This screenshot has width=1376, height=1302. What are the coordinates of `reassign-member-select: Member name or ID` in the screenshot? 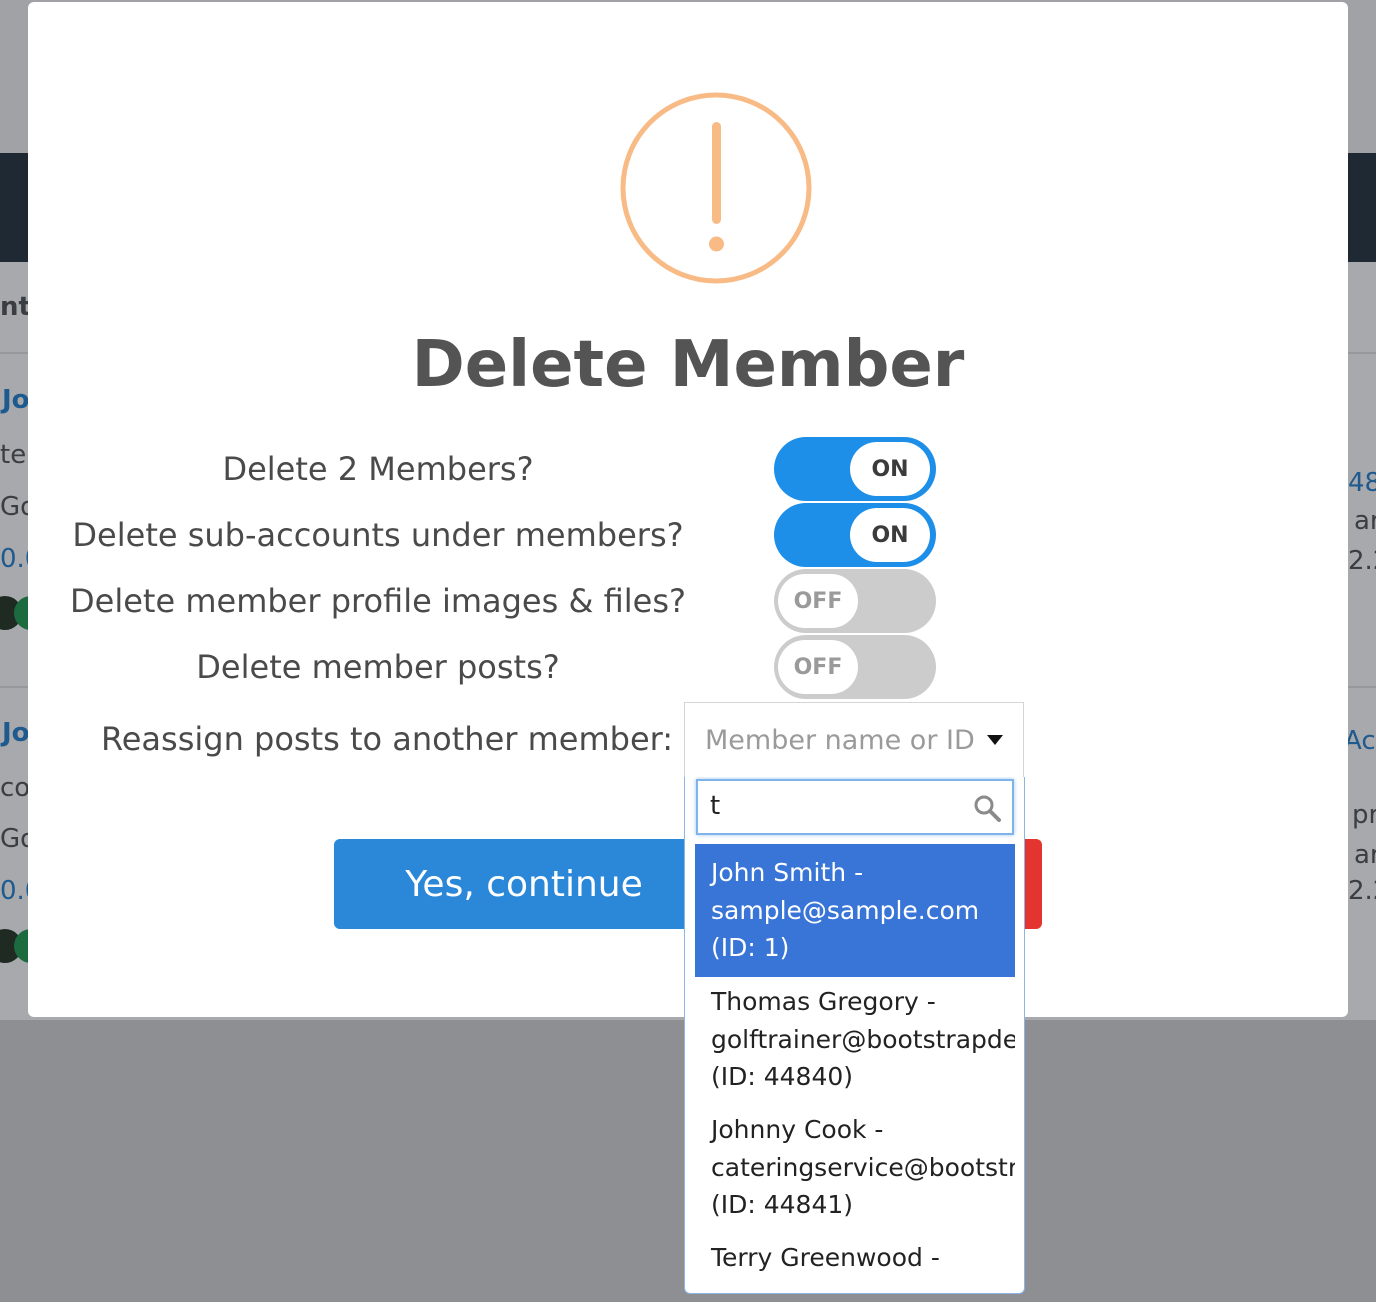 It's located at (854, 741).